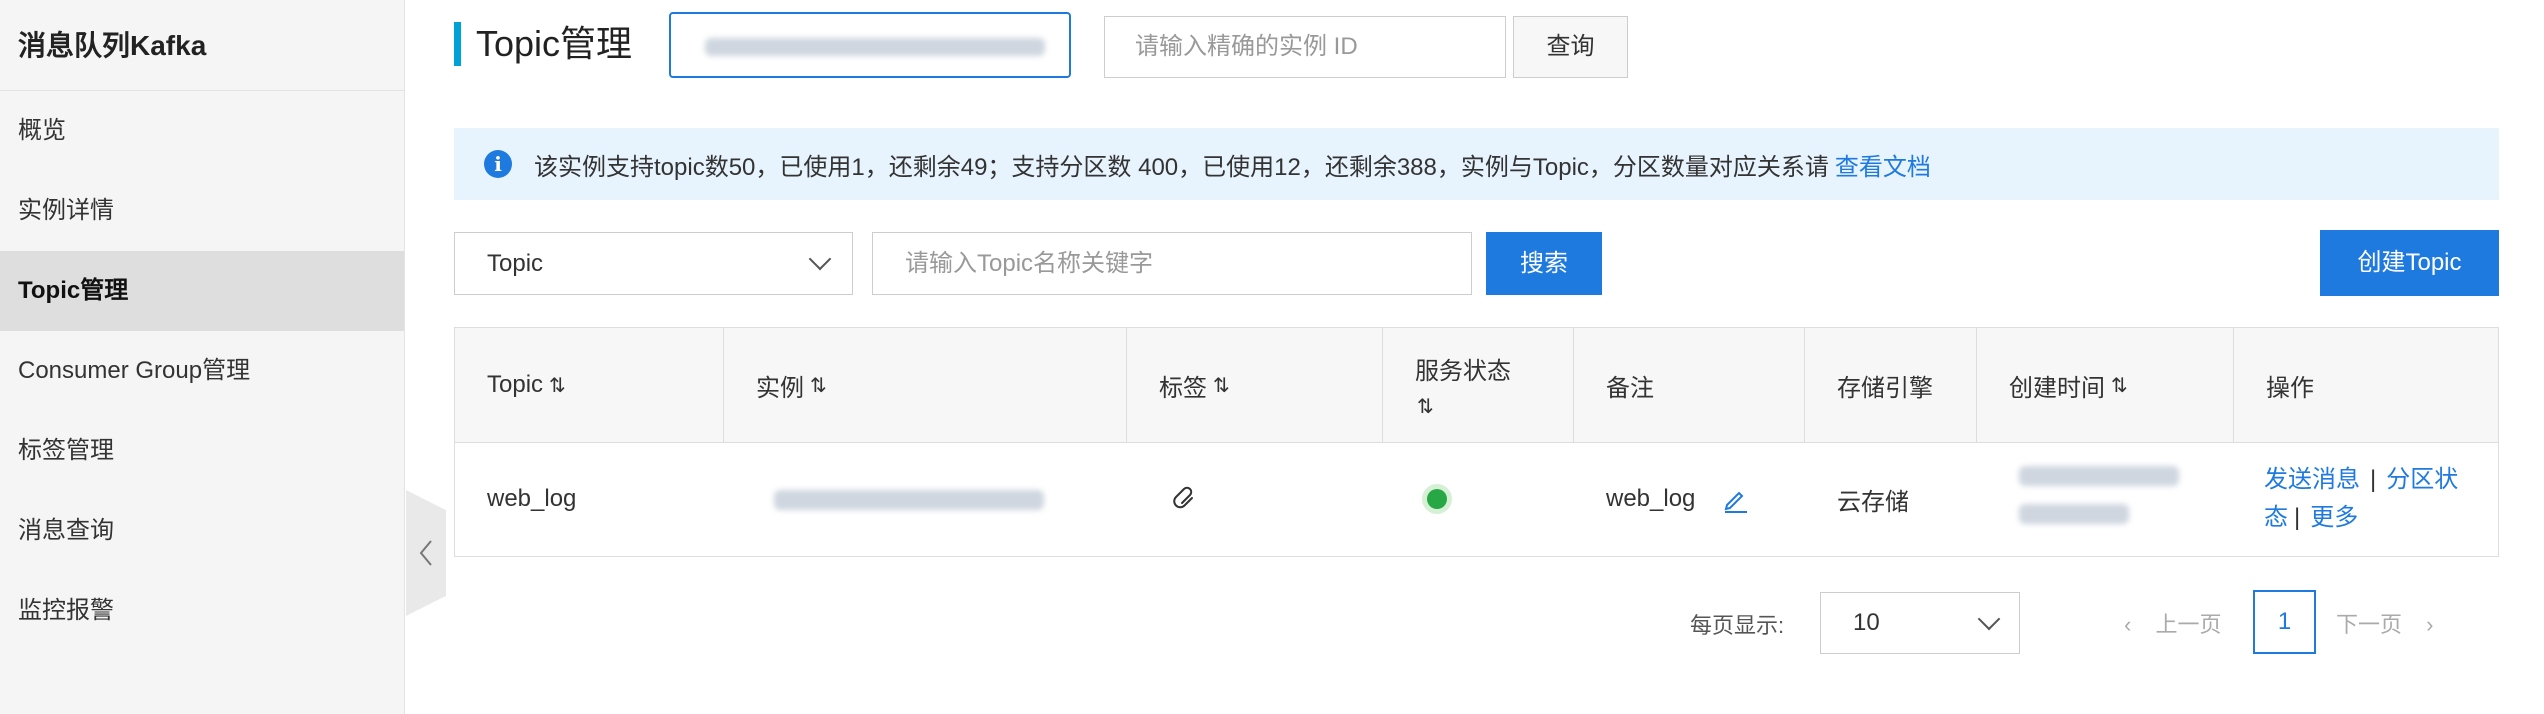 The width and height of the screenshot is (2544, 714). What do you see at coordinates (925, 385) in the screenshot?
I see `column-header-instance: 实例 ⇅` at bounding box center [925, 385].